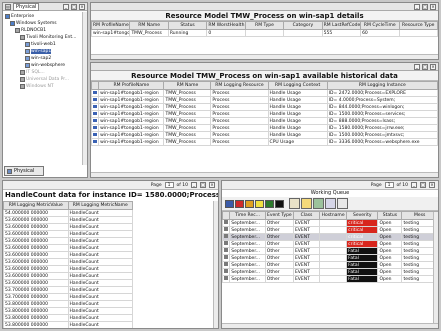 This screenshot has height=331, width=441. I want to click on tree-item: Enterprise, so click(45, 16).